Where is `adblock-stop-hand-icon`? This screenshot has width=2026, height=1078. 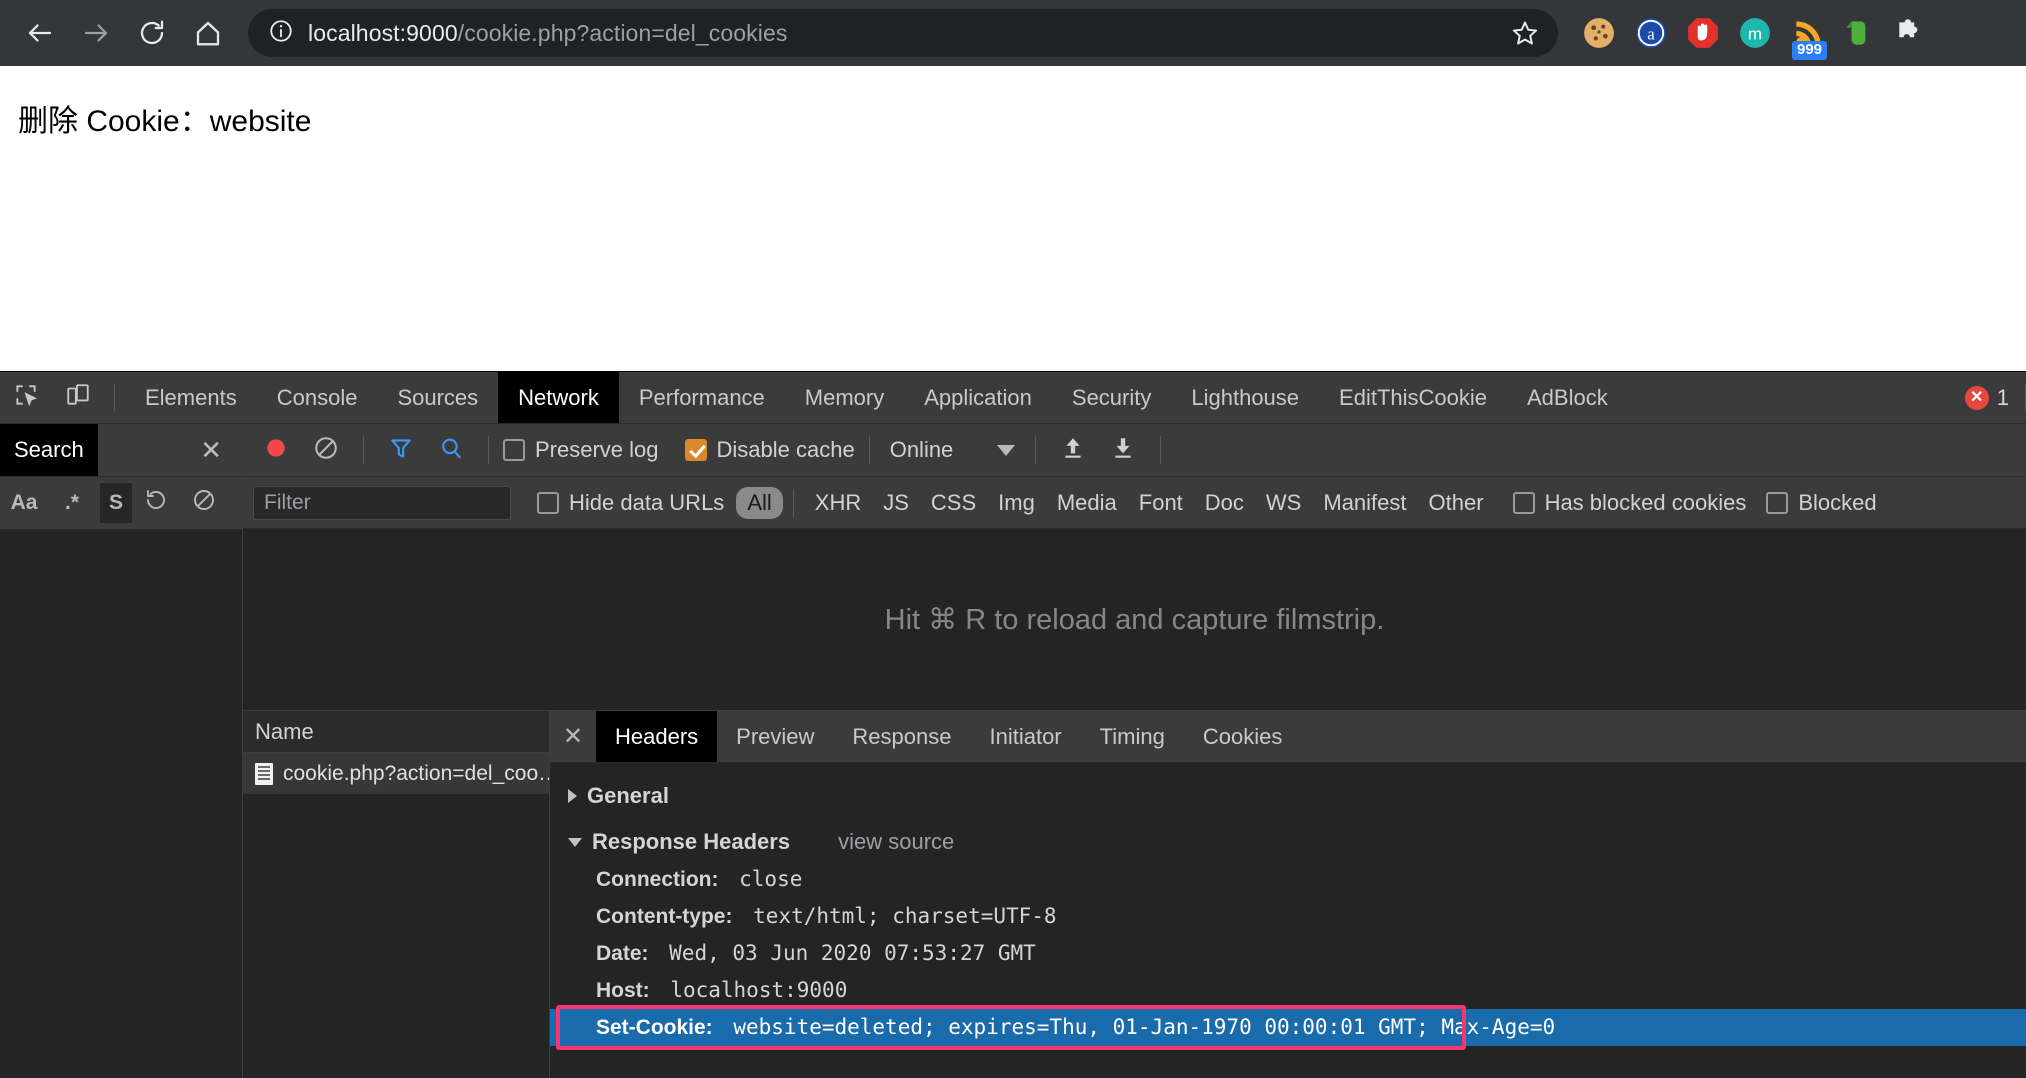
adblock-stop-hand-icon is located at coordinates (1703, 33).